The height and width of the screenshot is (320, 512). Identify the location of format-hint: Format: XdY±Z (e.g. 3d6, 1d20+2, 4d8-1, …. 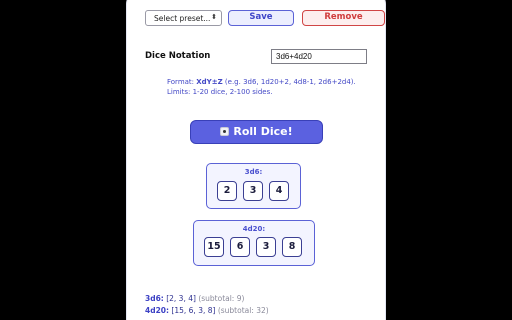
(272, 87).